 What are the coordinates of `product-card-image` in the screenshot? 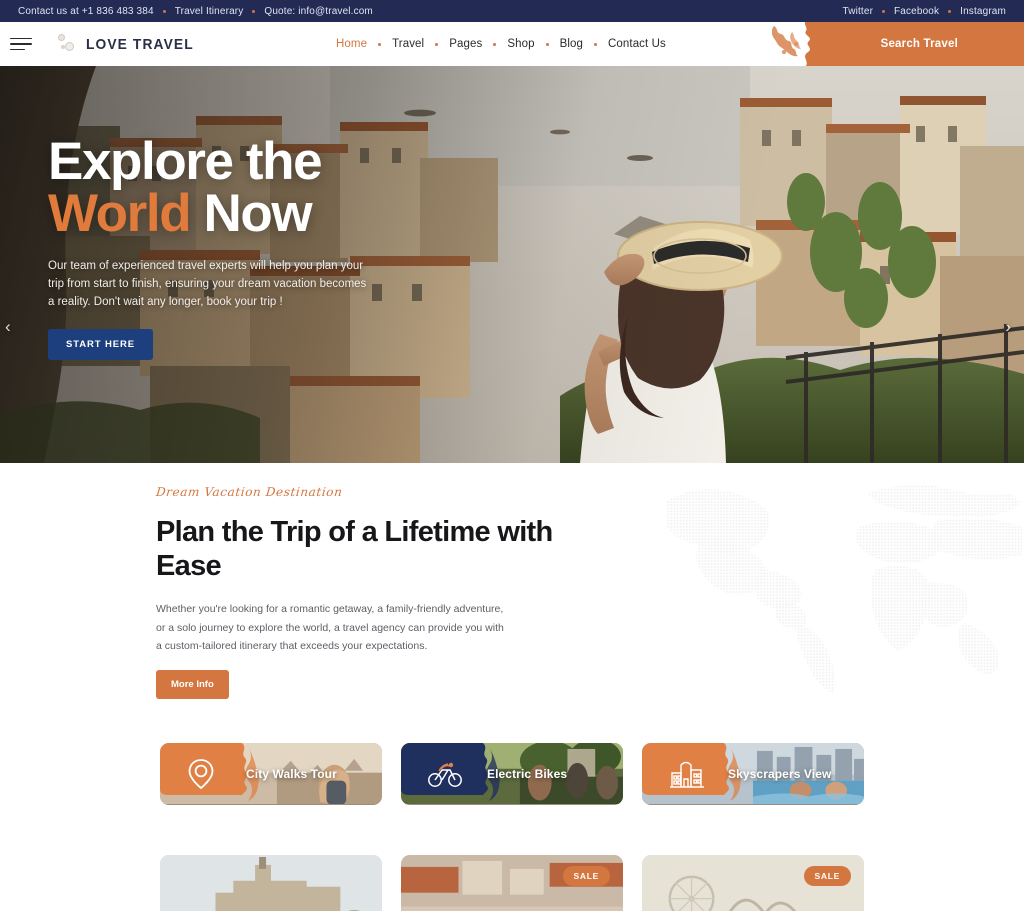 It's located at (271, 882).